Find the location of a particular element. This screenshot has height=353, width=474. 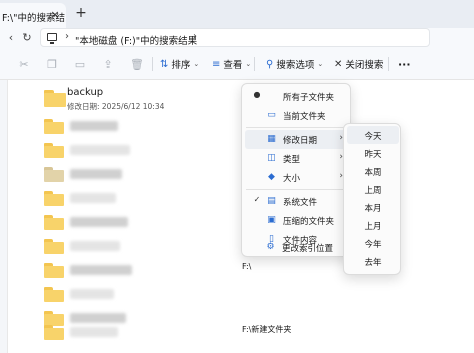

share-icon: ⇪ is located at coordinates (108, 64).